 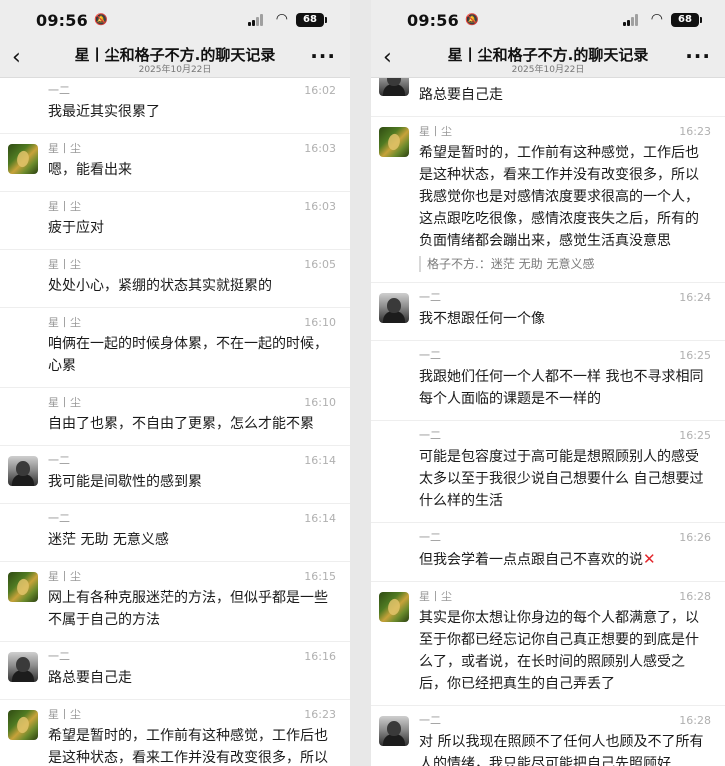 I want to click on message-text: 我跟她们任何一个人都不一样 我也不寻求相同 每个人面临的课题是不一样的, so click(x=564, y=388).